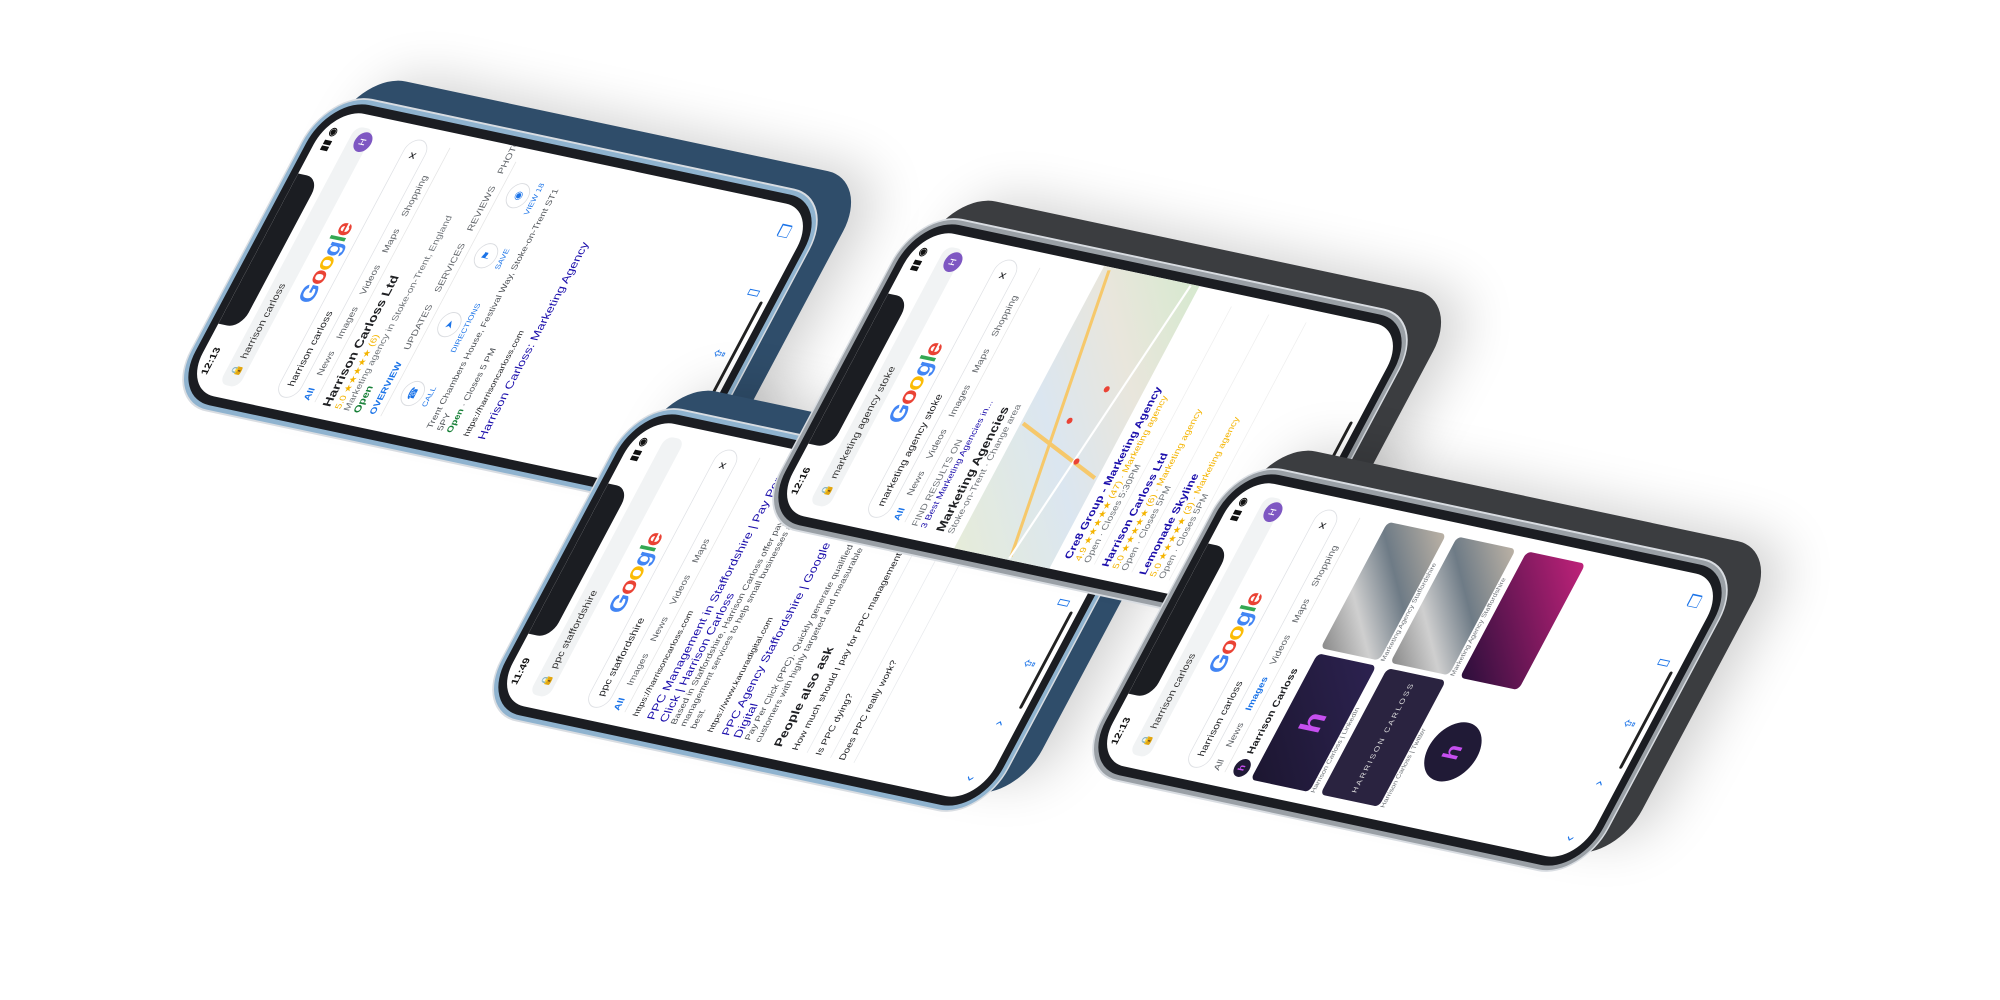 Image resolution: width=2000 pixels, height=1000 pixels. What do you see at coordinates (417, 394) in the screenshot?
I see `call-button: ☎ CALL` at bounding box center [417, 394].